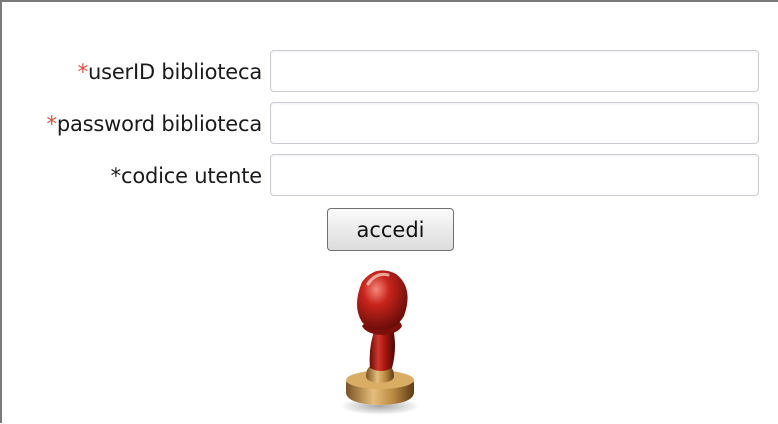 The image size is (778, 424). I want to click on userid-label: *userID biblioteca, so click(170, 72).